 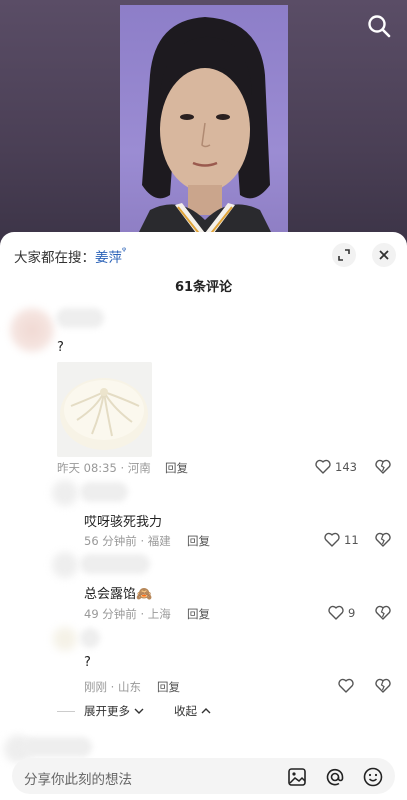 I want to click on see-no-evil-monkey-emoji: 🙈, so click(x=144, y=594).